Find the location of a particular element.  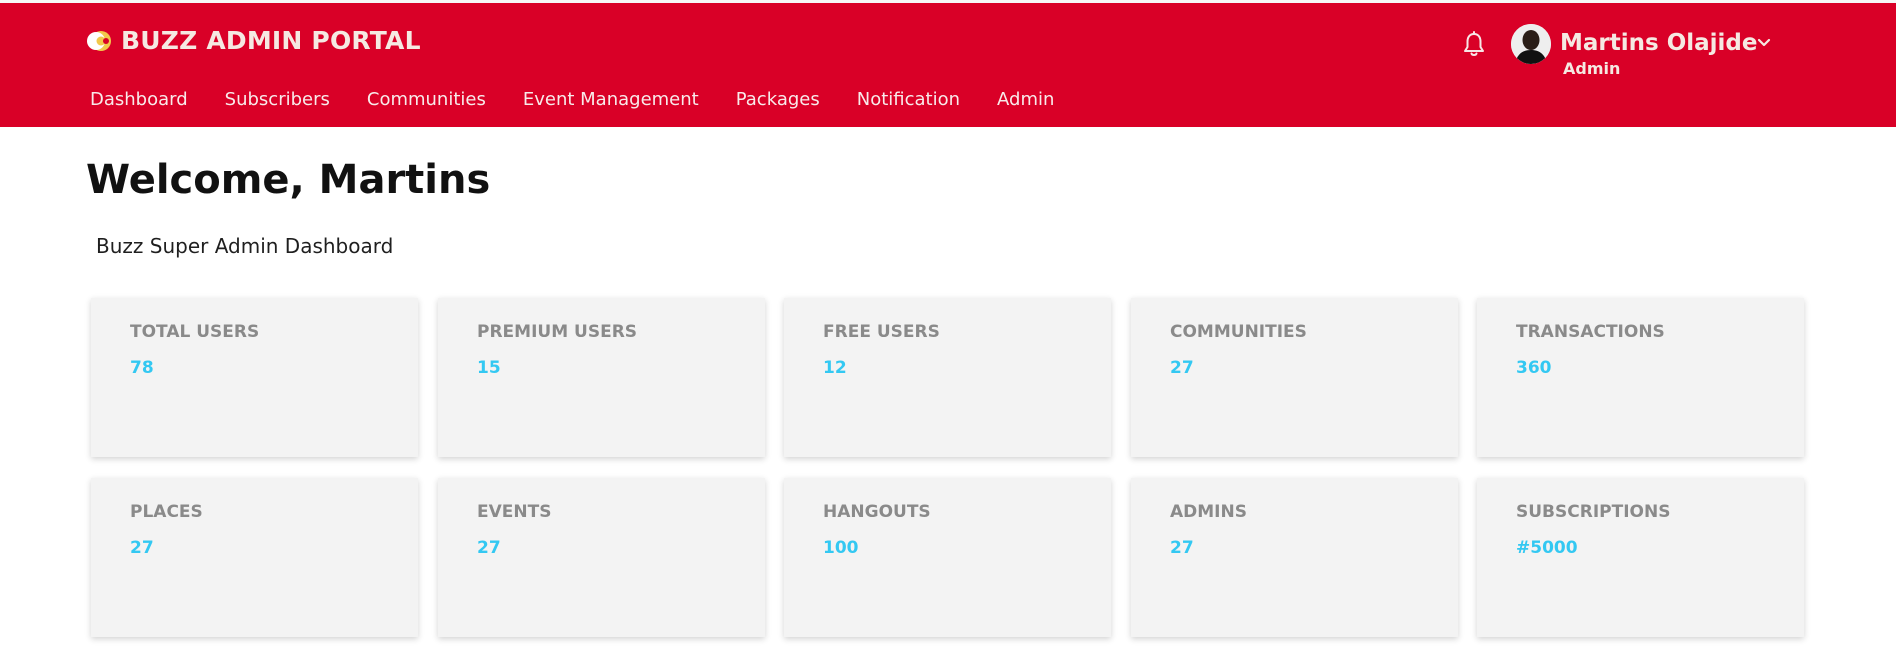

stat-value: 100 is located at coordinates (841, 548).